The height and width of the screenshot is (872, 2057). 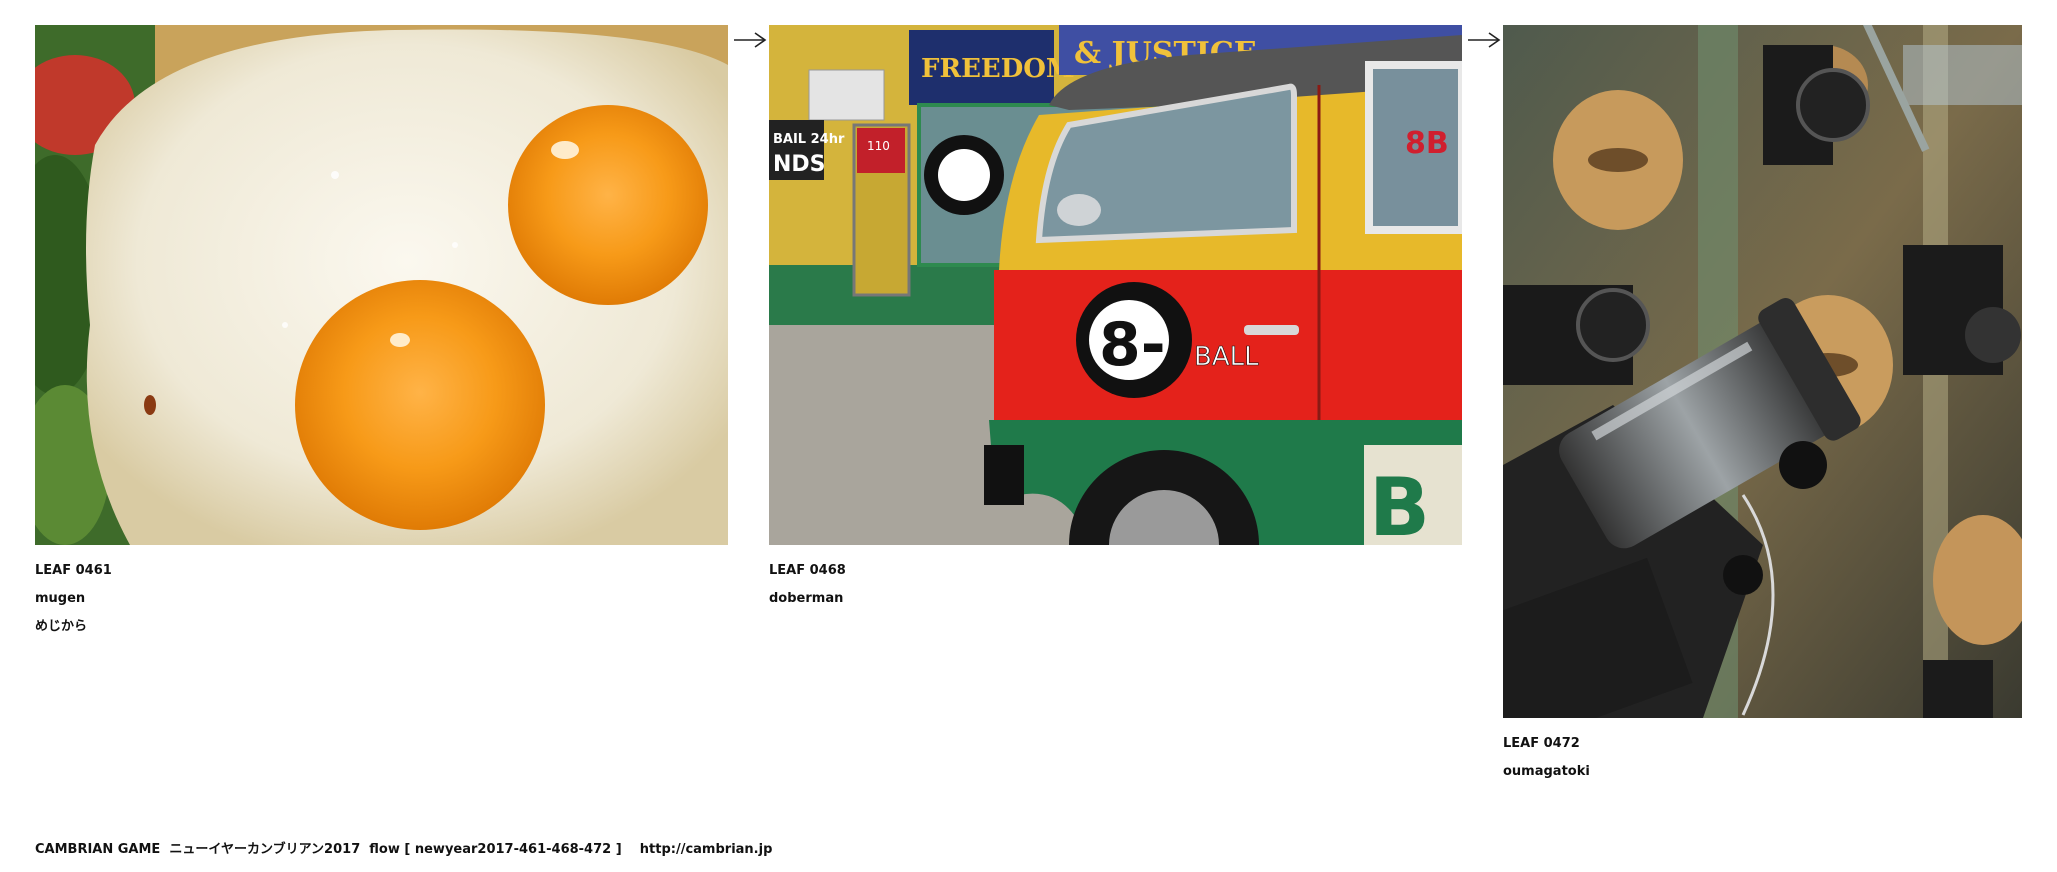 I want to click on leaf-code: LEAF 0461, so click(x=73, y=570).